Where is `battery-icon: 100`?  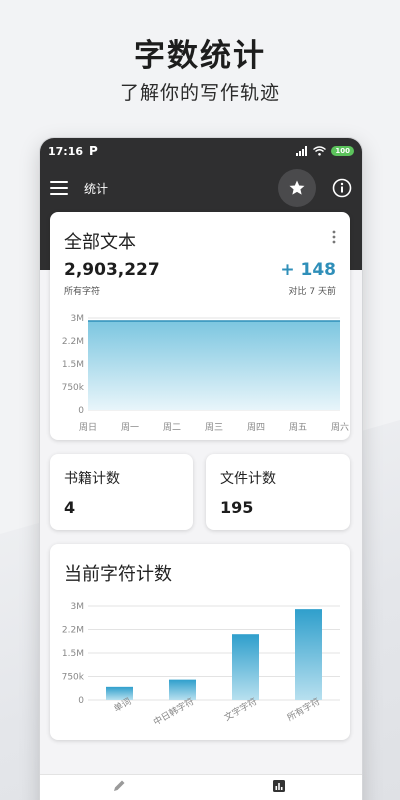 battery-icon: 100 is located at coordinates (342, 151).